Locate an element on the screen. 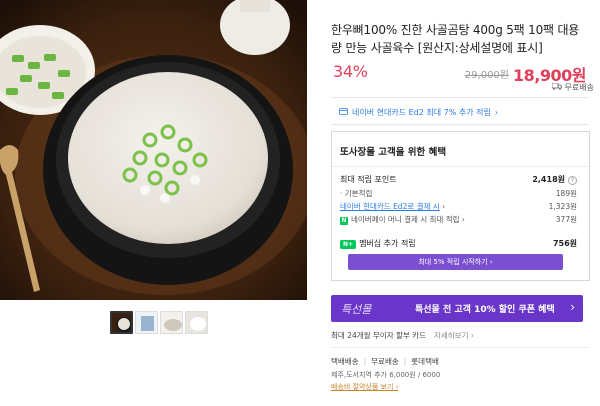  shipping-row: 택배배송 | 무료배송 | 롯데택배 is located at coordinates (385, 361).